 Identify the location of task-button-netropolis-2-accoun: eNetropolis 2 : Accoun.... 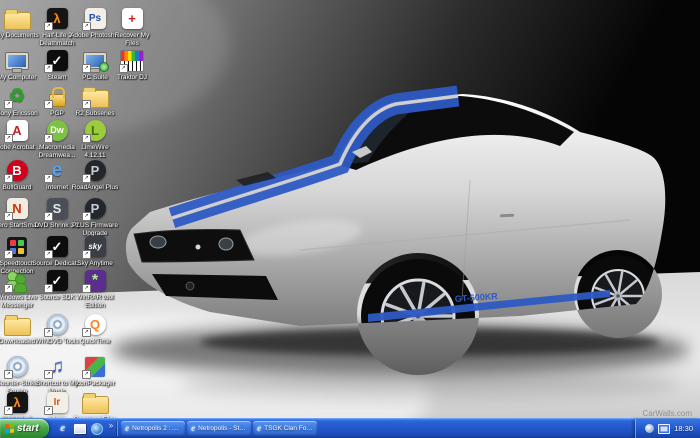
(153, 428).